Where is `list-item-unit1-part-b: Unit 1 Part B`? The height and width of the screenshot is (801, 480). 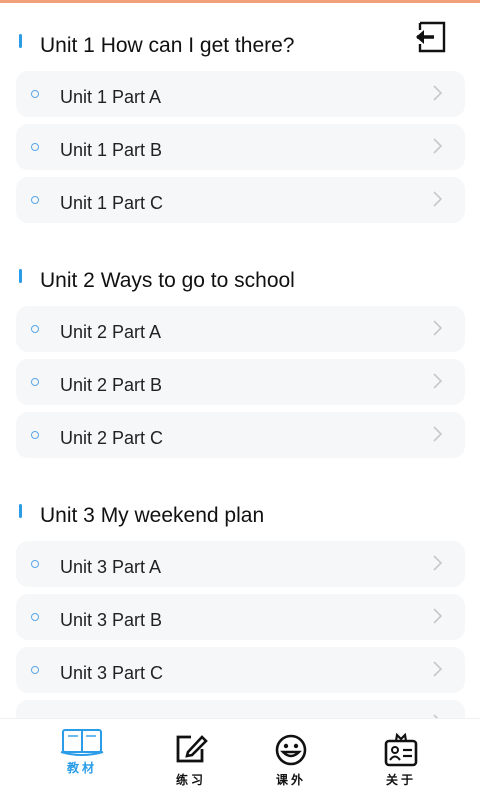
list-item-unit1-part-b: Unit 1 Part B is located at coordinates (240, 147).